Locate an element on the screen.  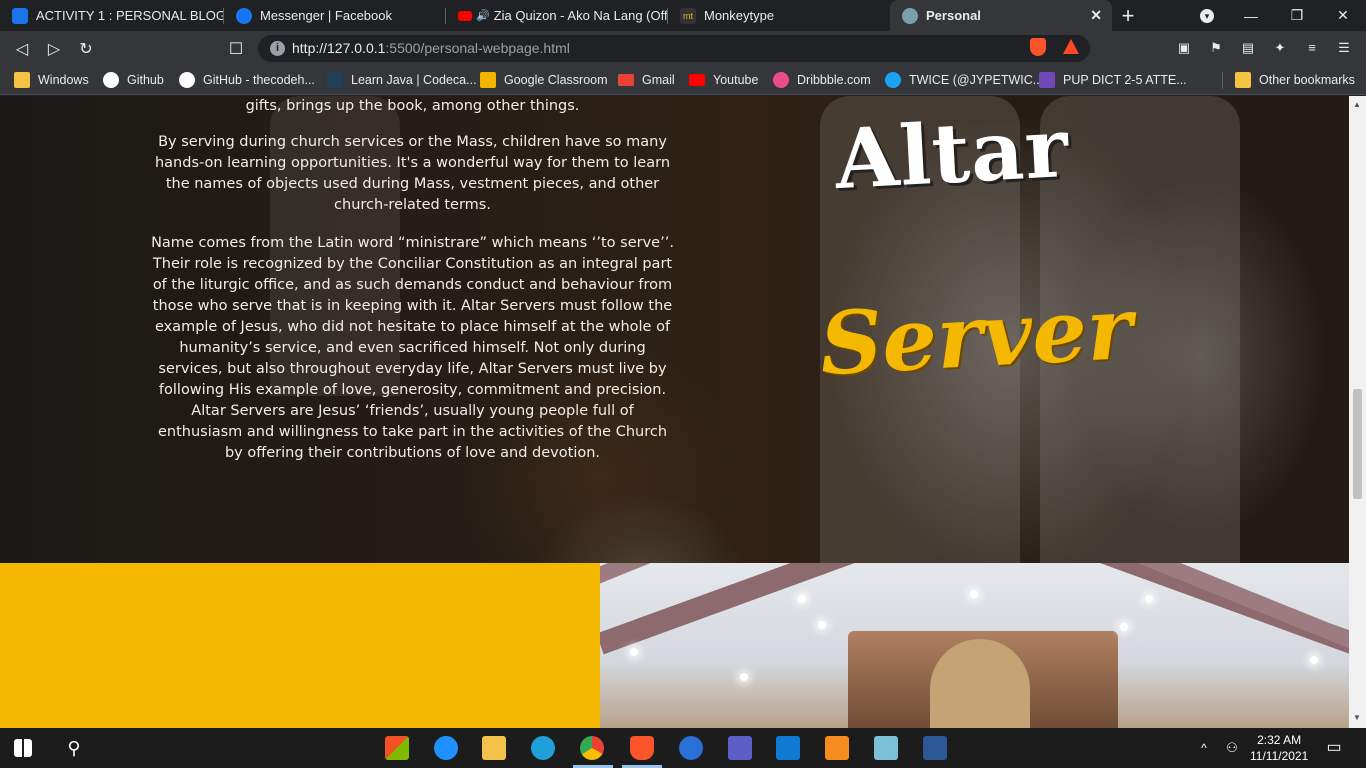
tab-youtube: 🔊 Zia Quizon - Ako Na Lang (Offi is located at coordinates (557, 15).